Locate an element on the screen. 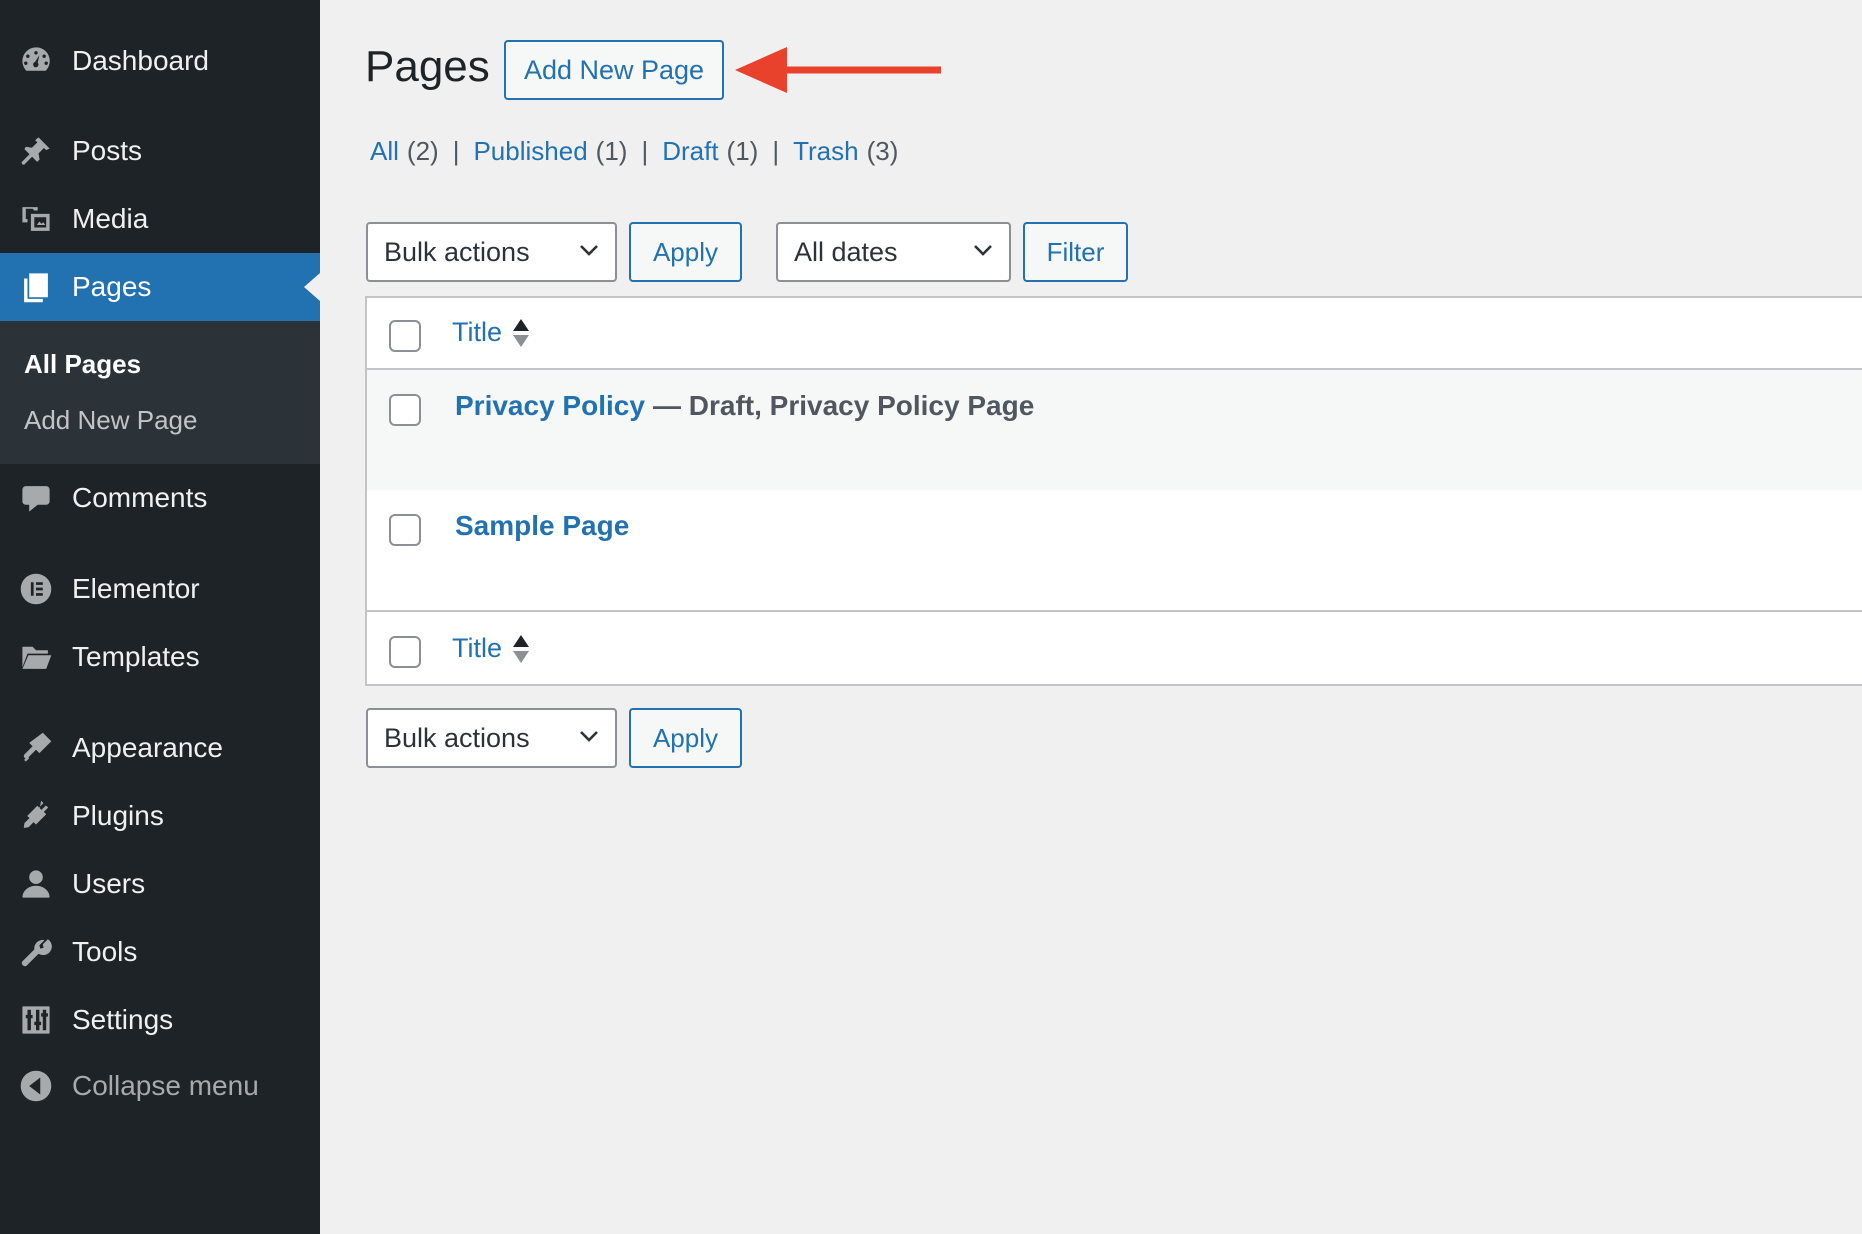  bulk-actions-select: Bulk actions is located at coordinates (491, 252).